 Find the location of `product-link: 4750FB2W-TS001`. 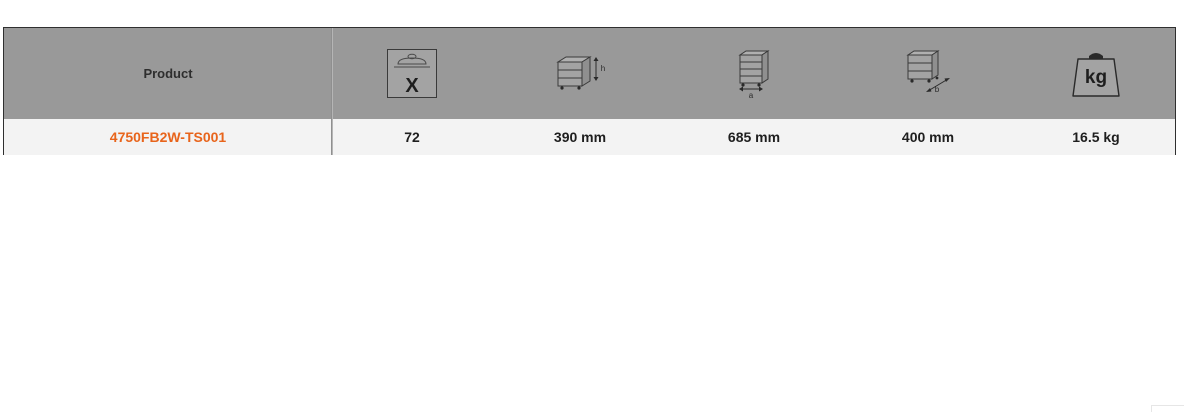

product-link: 4750FB2W-TS001 is located at coordinates (168, 137).